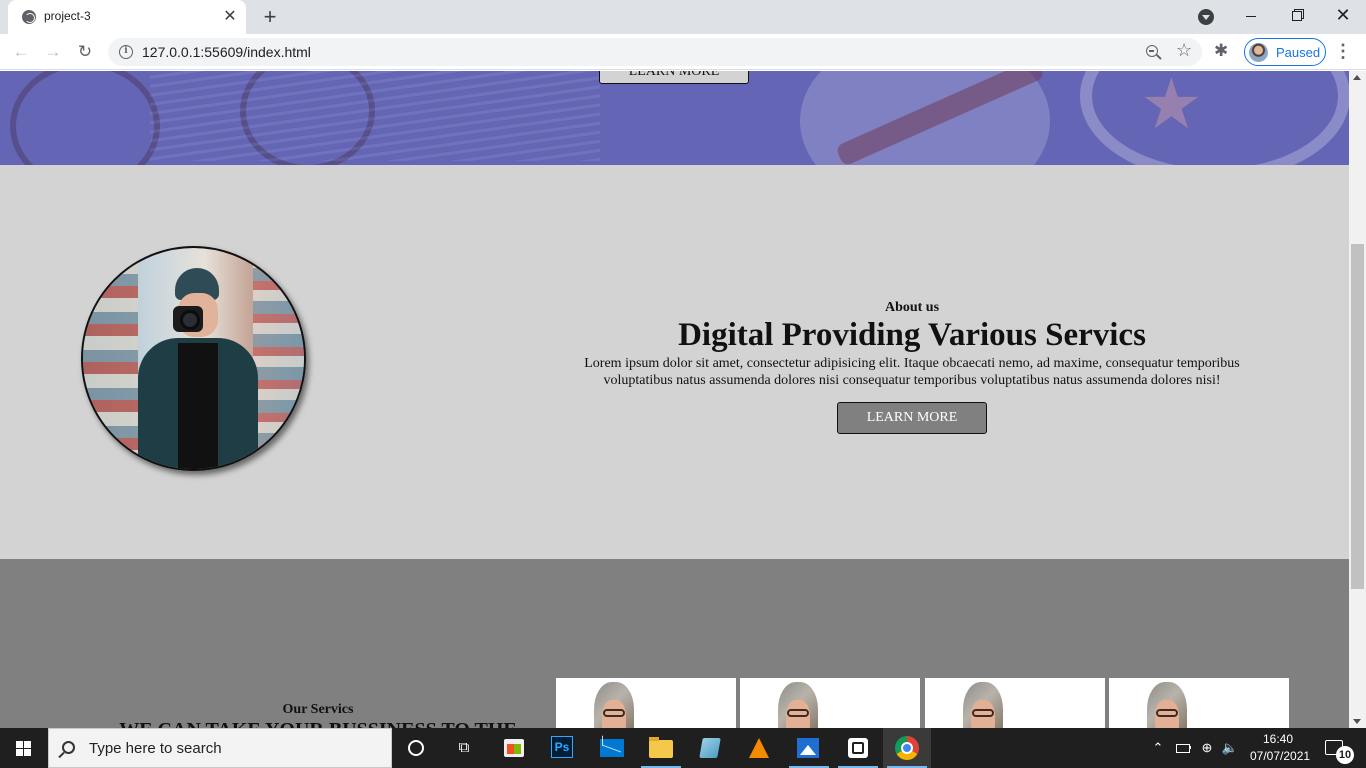 The width and height of the screenshot is (1366, 768). What do you see at coordinates (68, 747) in the screenshot?
I see `search-icon` at bounding box center [68, 747].